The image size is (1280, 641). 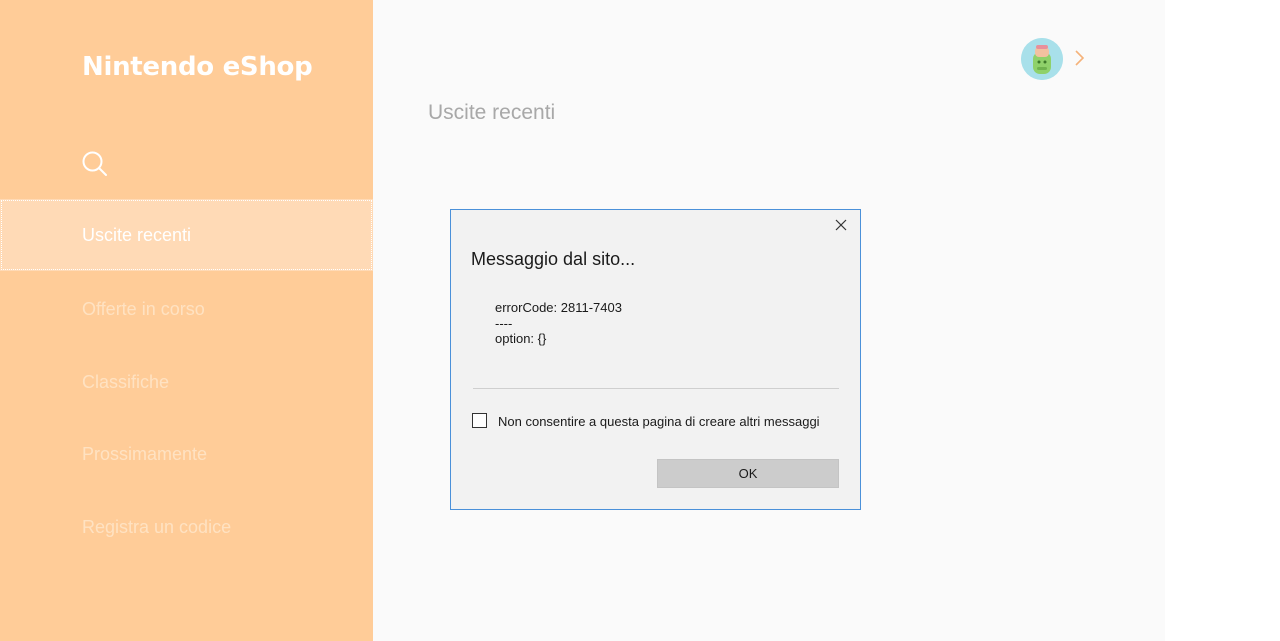 What do you see at coordinates (479, 420) in the screenshot?
I see `suppress-messages-checkbox` at bounding box center [479, 420].